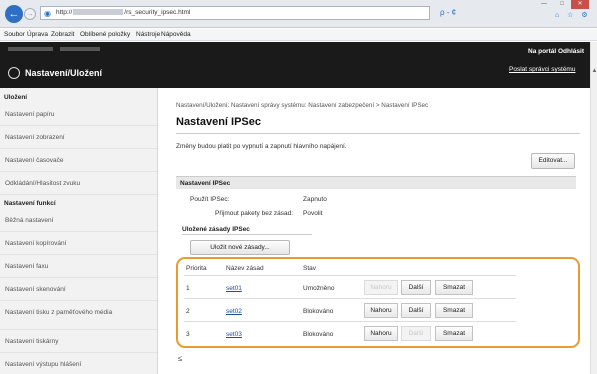  What do you see at coordinates (78, 342) in the screenshot?
I see `sidebar-item-printer: Nastavení tiskárny` at bounding box center [78, 342].